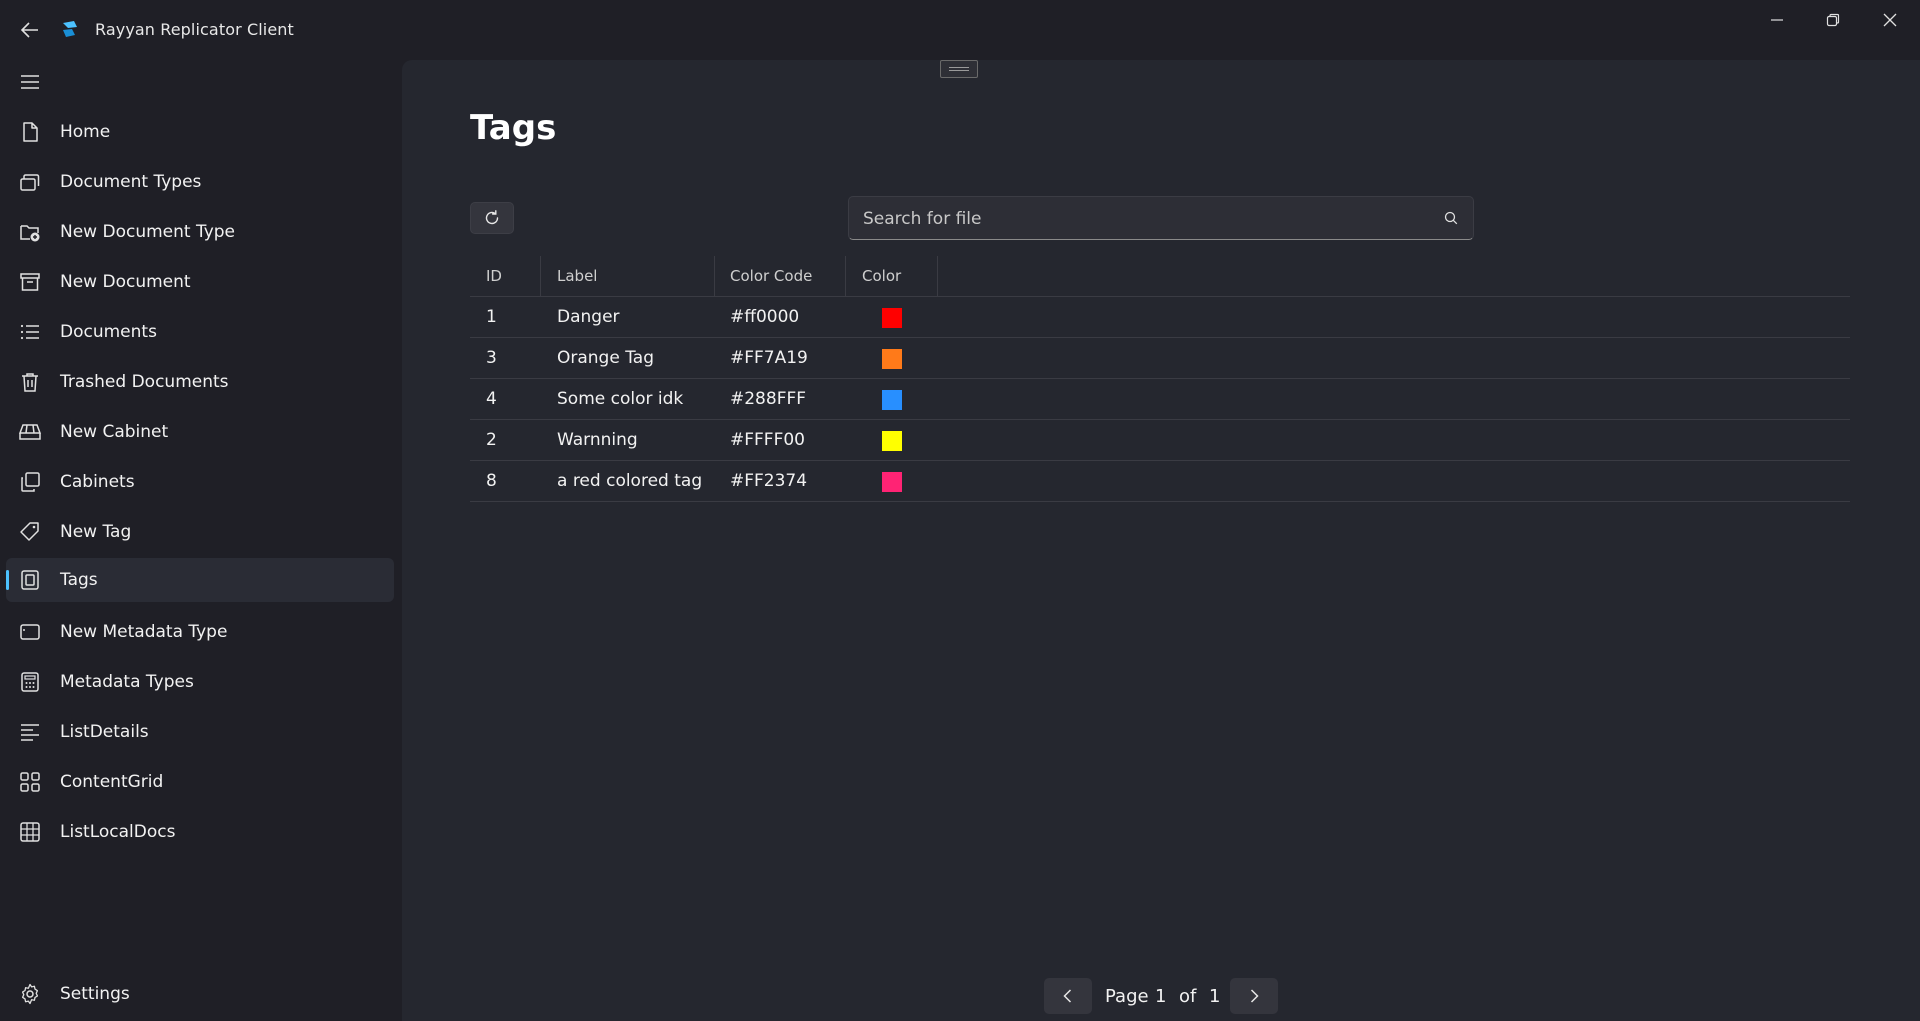  Describe the element at coordinates (108, 332) in the screenshot. I see `sidebar-item-label: Documents` at that location.